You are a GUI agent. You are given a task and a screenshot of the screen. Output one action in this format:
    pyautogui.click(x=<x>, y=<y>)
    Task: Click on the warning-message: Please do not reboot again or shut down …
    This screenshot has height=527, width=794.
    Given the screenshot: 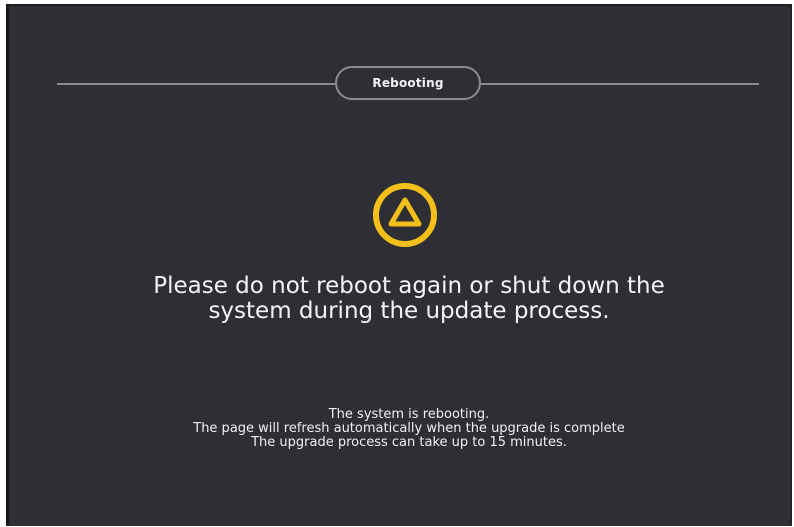 What is the action you would take?
    pyautogui.click(x=401, y=299)
    